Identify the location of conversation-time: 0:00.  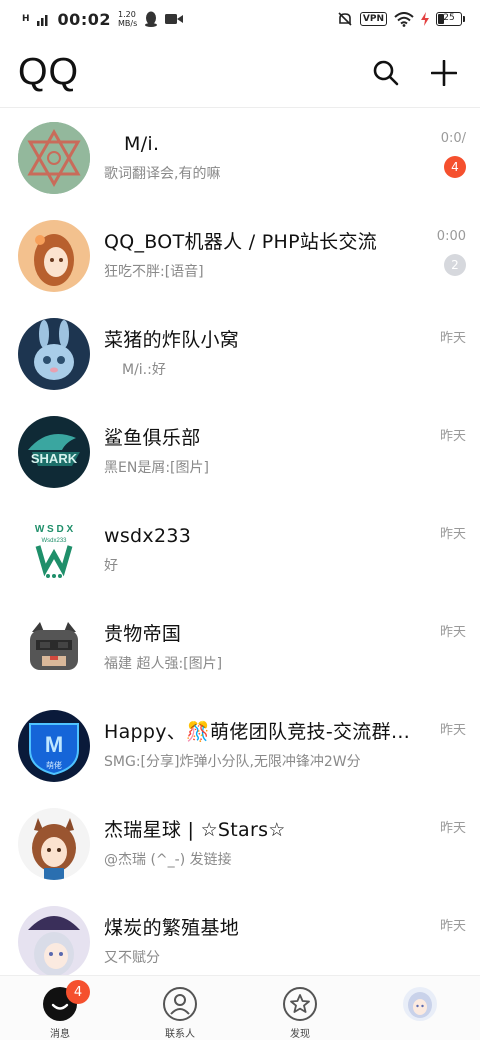
(451, 236).